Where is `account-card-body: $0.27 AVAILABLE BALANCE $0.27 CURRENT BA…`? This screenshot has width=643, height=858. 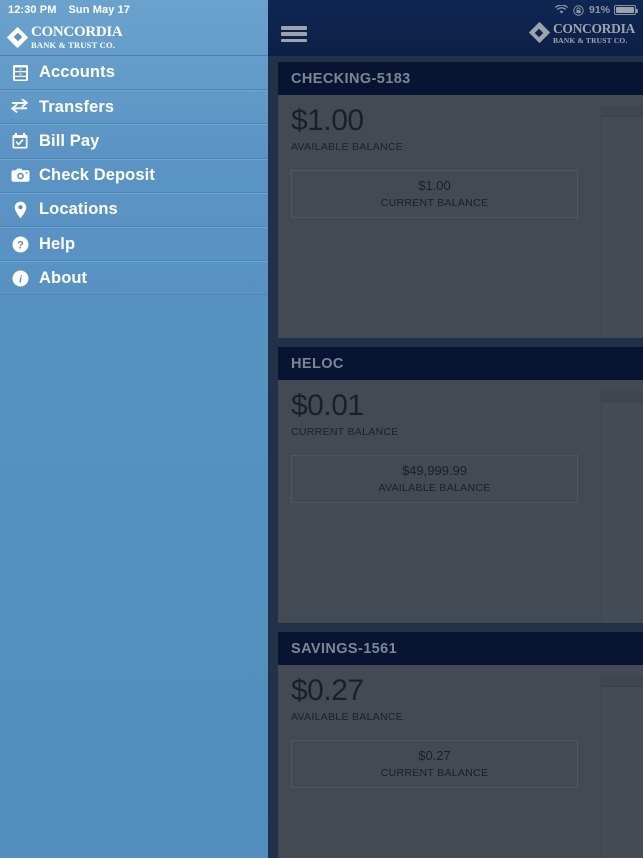 account-card-body: $0.27 AVAILABLE BALANCE $0.27 CURRENT BA… is located at coordinates (460, 761).